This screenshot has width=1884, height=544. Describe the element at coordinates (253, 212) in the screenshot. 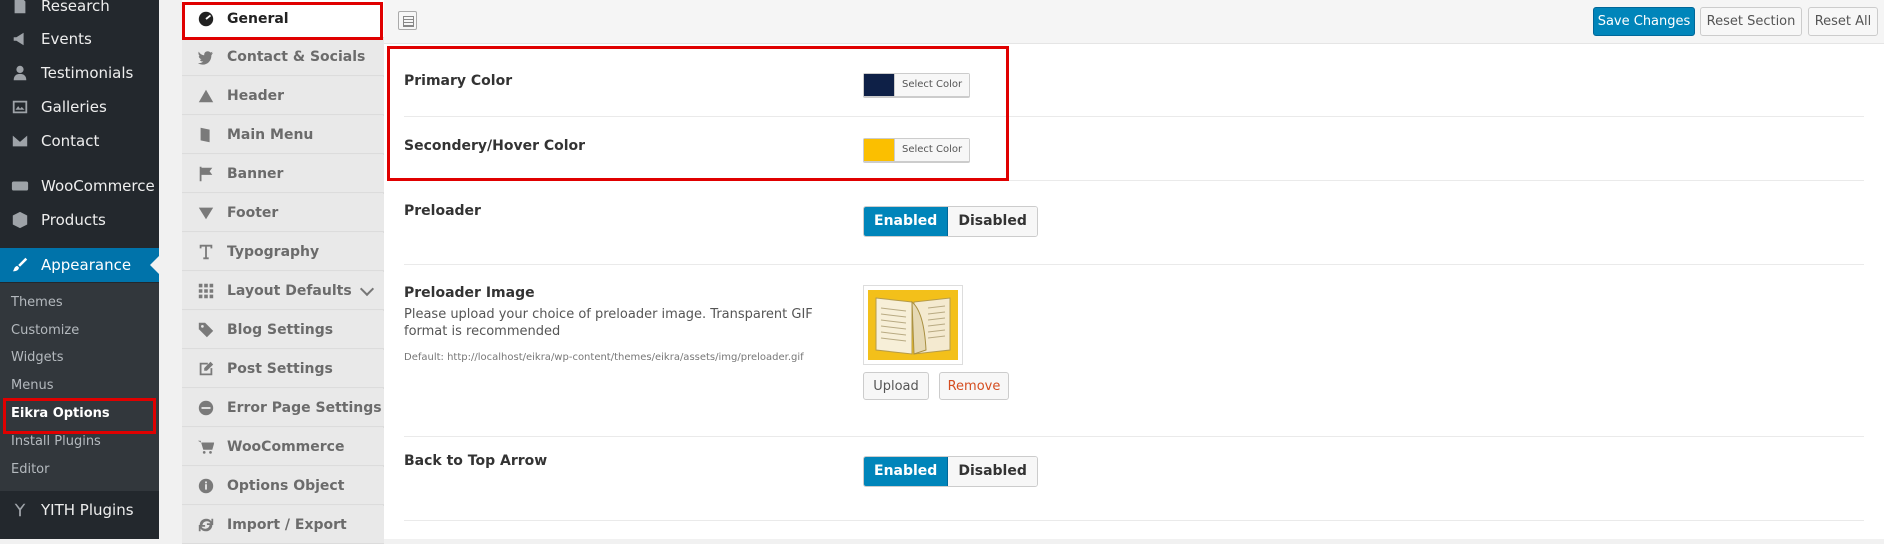

I see `nav-label: Footer` at that location.